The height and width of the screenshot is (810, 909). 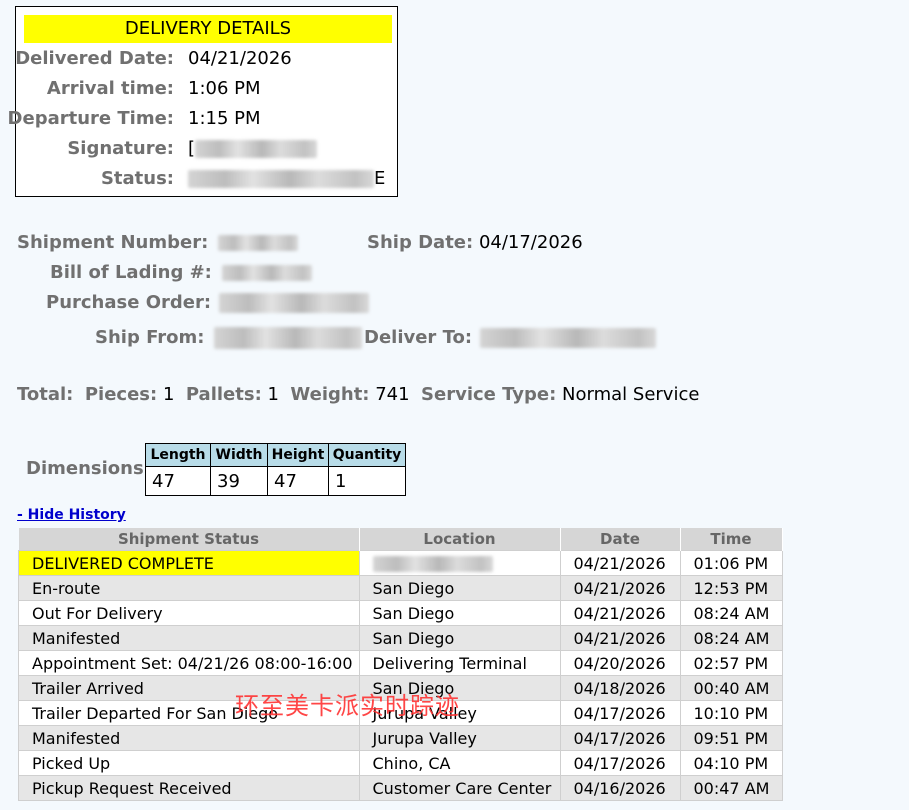 What do you see at coordinates (192, 148) in the screenshot?
I see `signature-fragment: [` at bounding box center [192, 148].